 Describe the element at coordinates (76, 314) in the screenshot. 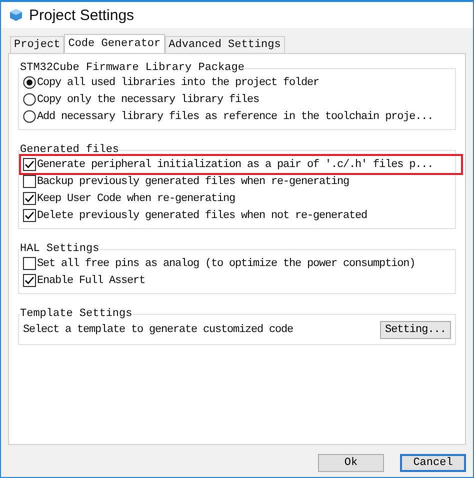

I see `group-title: Template Settings` at that location.